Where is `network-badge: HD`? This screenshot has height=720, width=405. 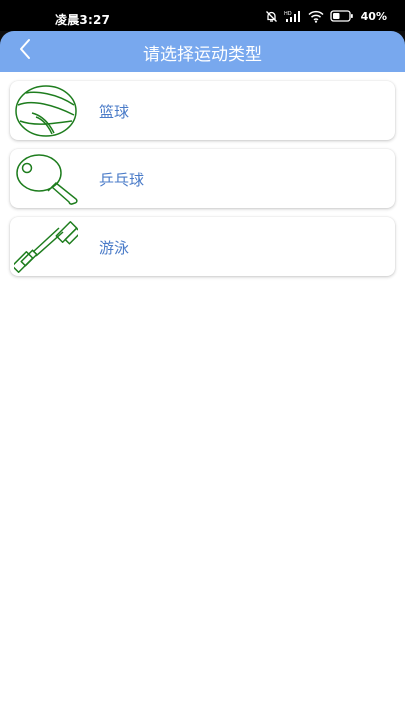 network-badge: HD is located at coordinates (288, 14).